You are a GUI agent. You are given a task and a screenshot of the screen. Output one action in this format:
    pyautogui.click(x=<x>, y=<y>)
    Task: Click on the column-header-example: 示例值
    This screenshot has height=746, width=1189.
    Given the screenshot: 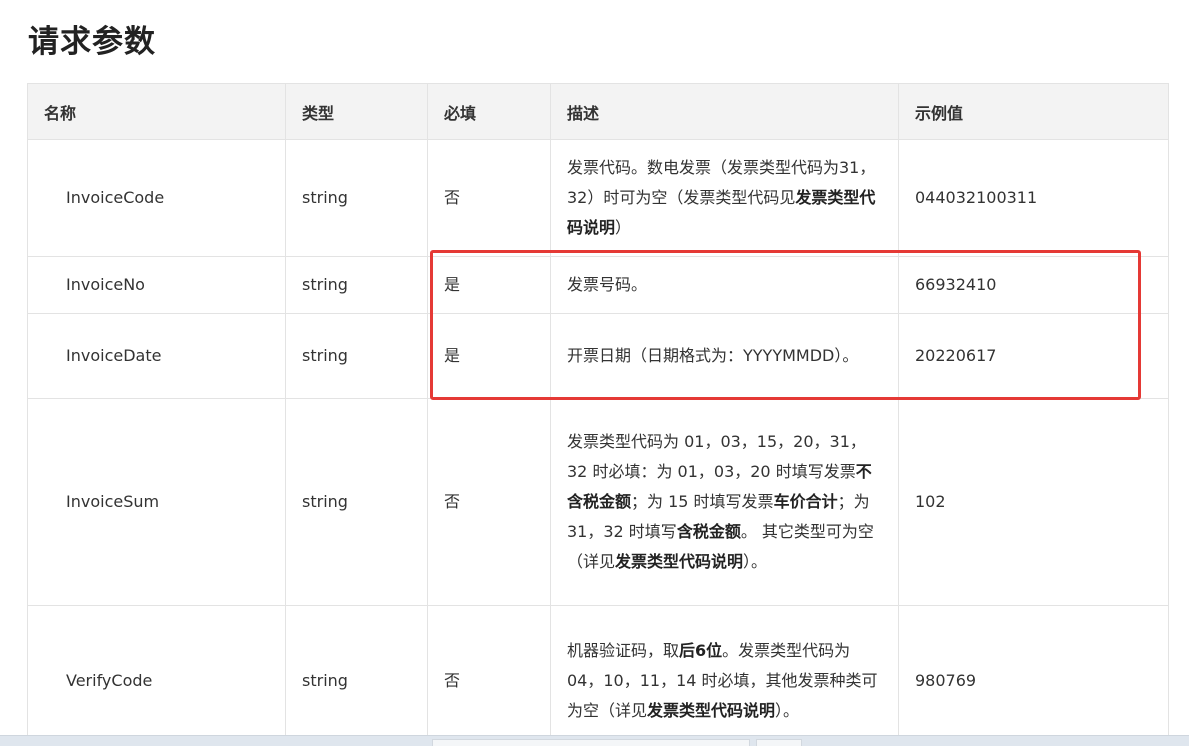 What is the action you would take?
    pyautogui.click(x=1033, y=111)
    